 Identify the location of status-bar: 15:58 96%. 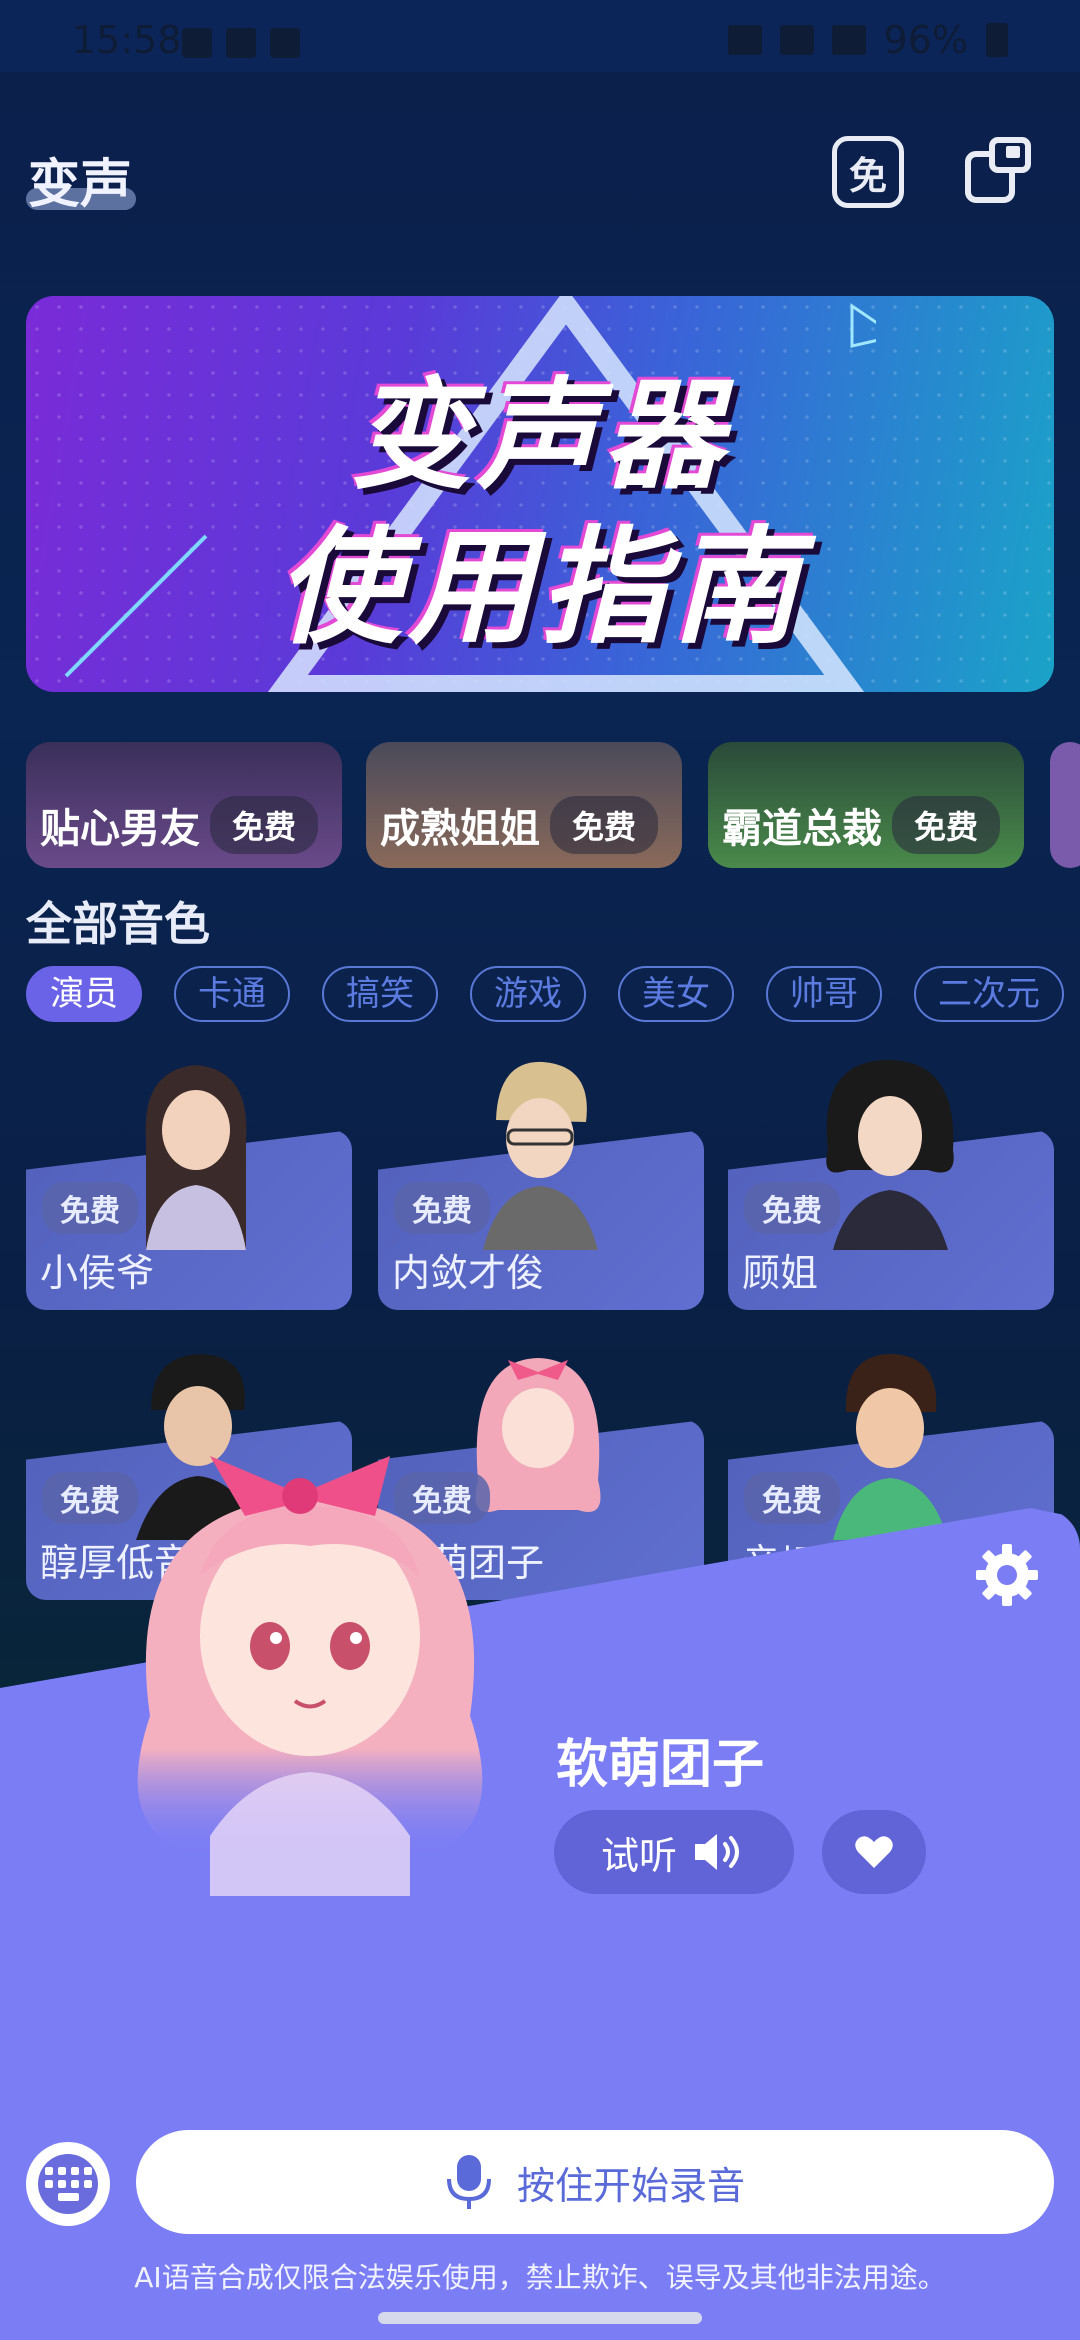
(540, 36).